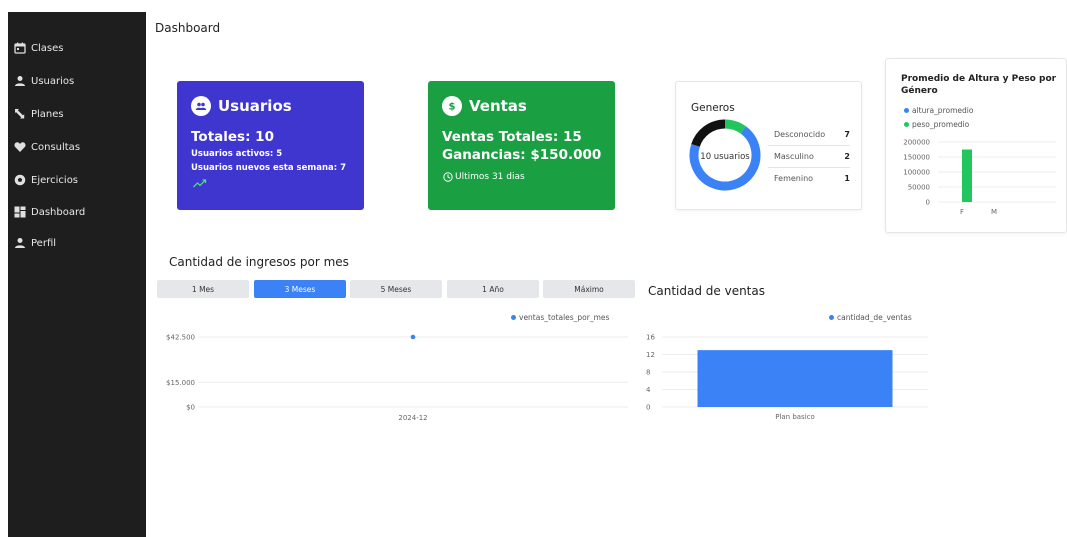  What do you see at coordinates (498, 106) in the screenshot?
I see `sales-card-title: Ventas` at bounding box center [498, 106].